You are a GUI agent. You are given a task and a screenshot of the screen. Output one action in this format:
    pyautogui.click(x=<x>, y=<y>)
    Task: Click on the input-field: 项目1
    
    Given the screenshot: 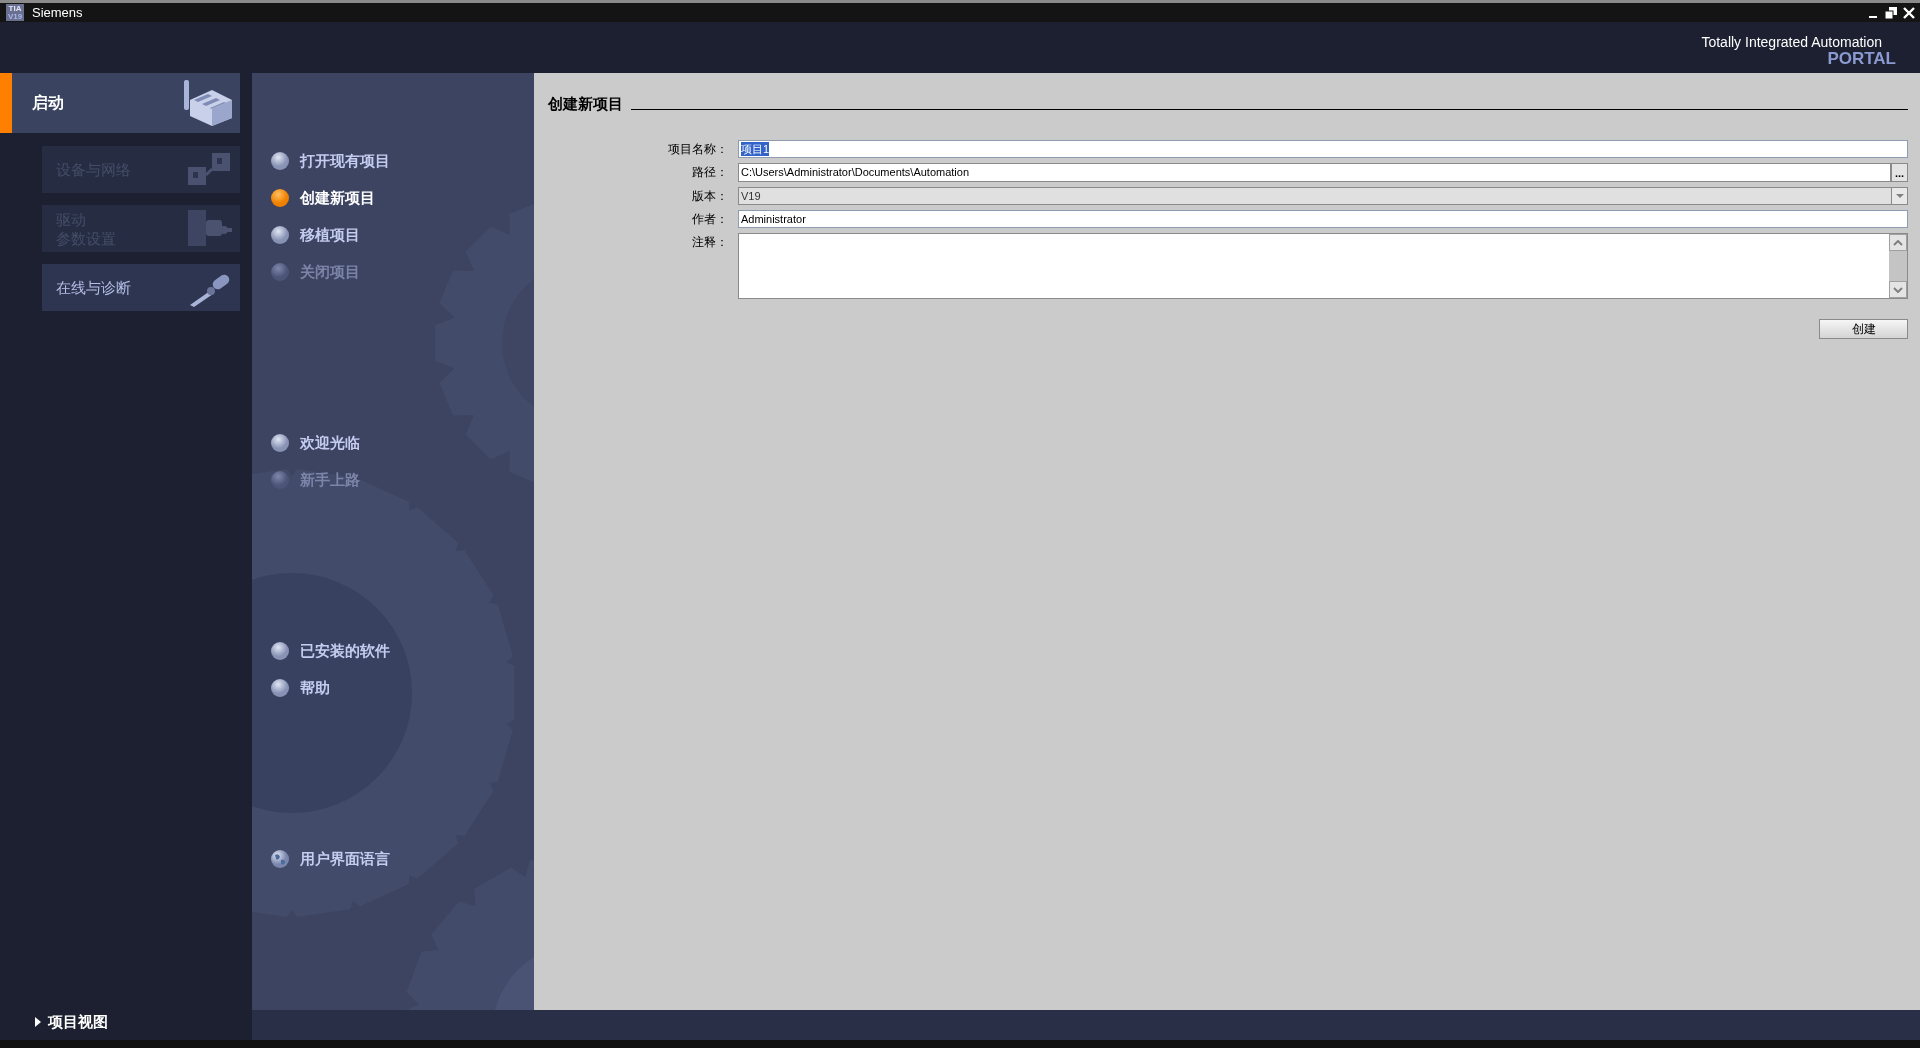 What is the action you would take?
    pyautogui.click(x=1323, y=149)
    